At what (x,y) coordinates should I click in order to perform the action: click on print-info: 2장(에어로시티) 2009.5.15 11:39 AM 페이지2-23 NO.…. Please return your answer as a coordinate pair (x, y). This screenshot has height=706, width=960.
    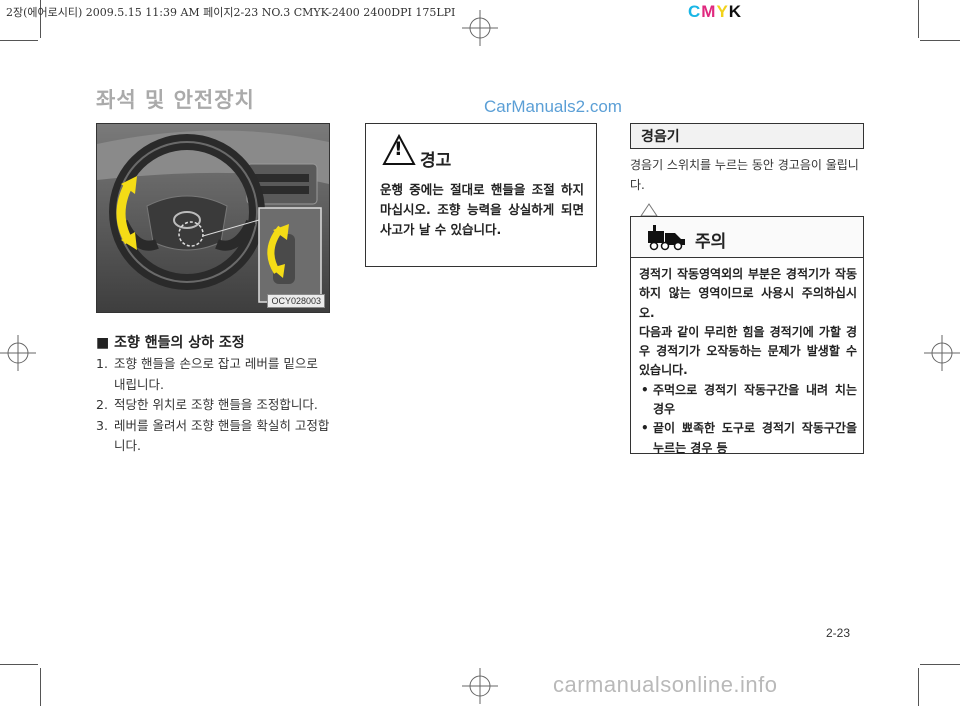
    Looking at the image, I should click on (231, 12).